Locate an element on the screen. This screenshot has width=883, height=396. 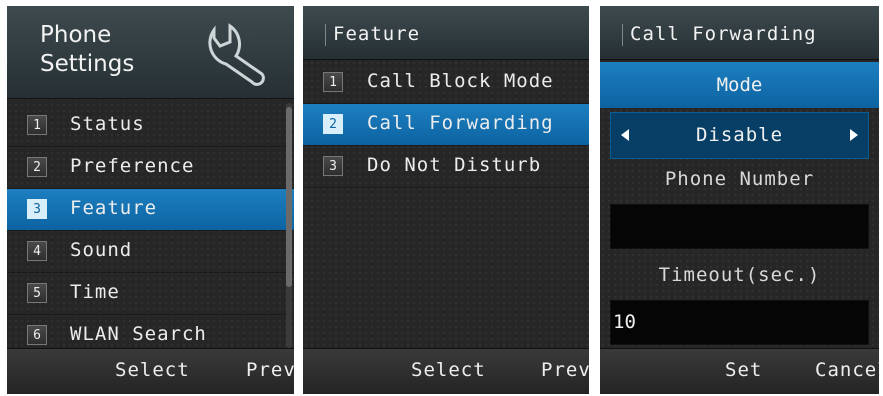
screen-header: Call Forwarding is located at coordinates (739, 33).